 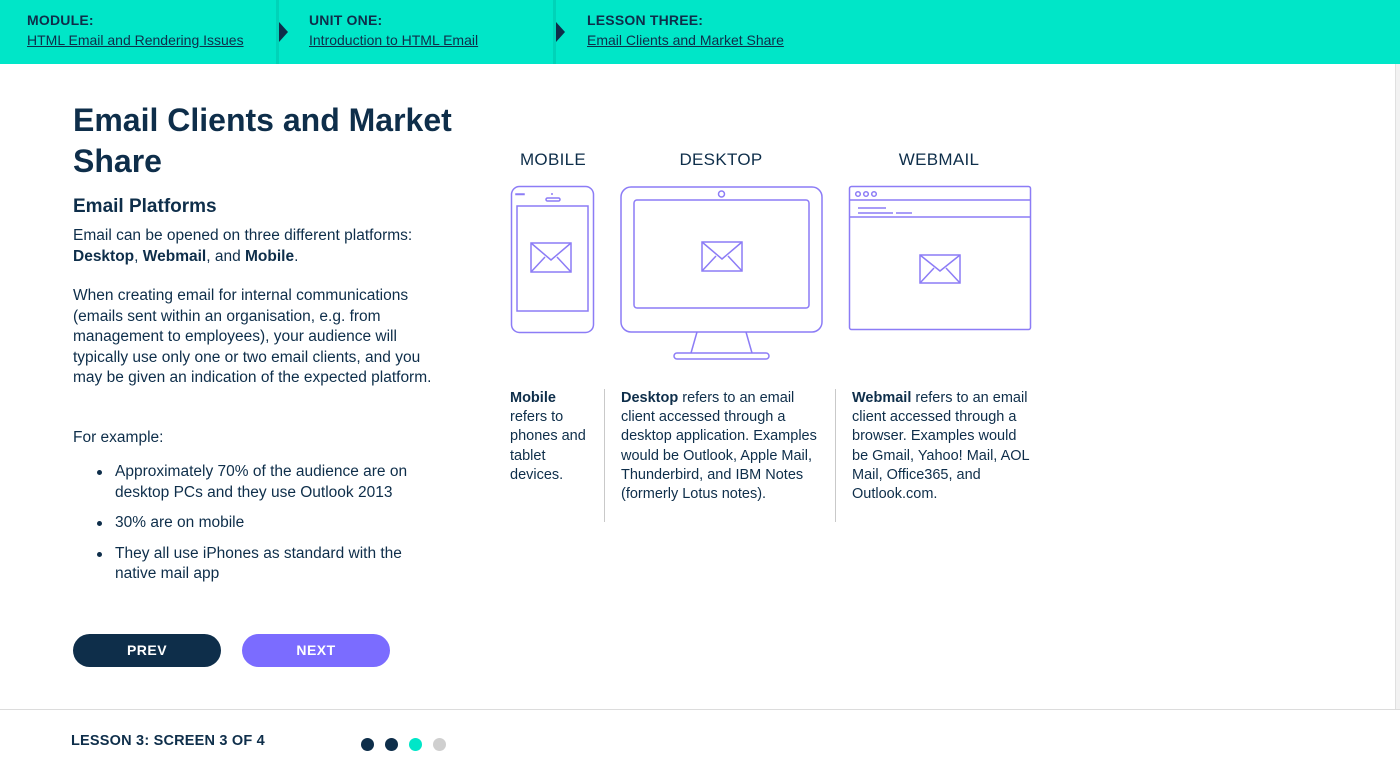 What do you see at coordinates (685, 40) in the screenshot?
I see `breadcrumb-lesson-link: Email Clients and Market Share` at bounding box center [685, 40].